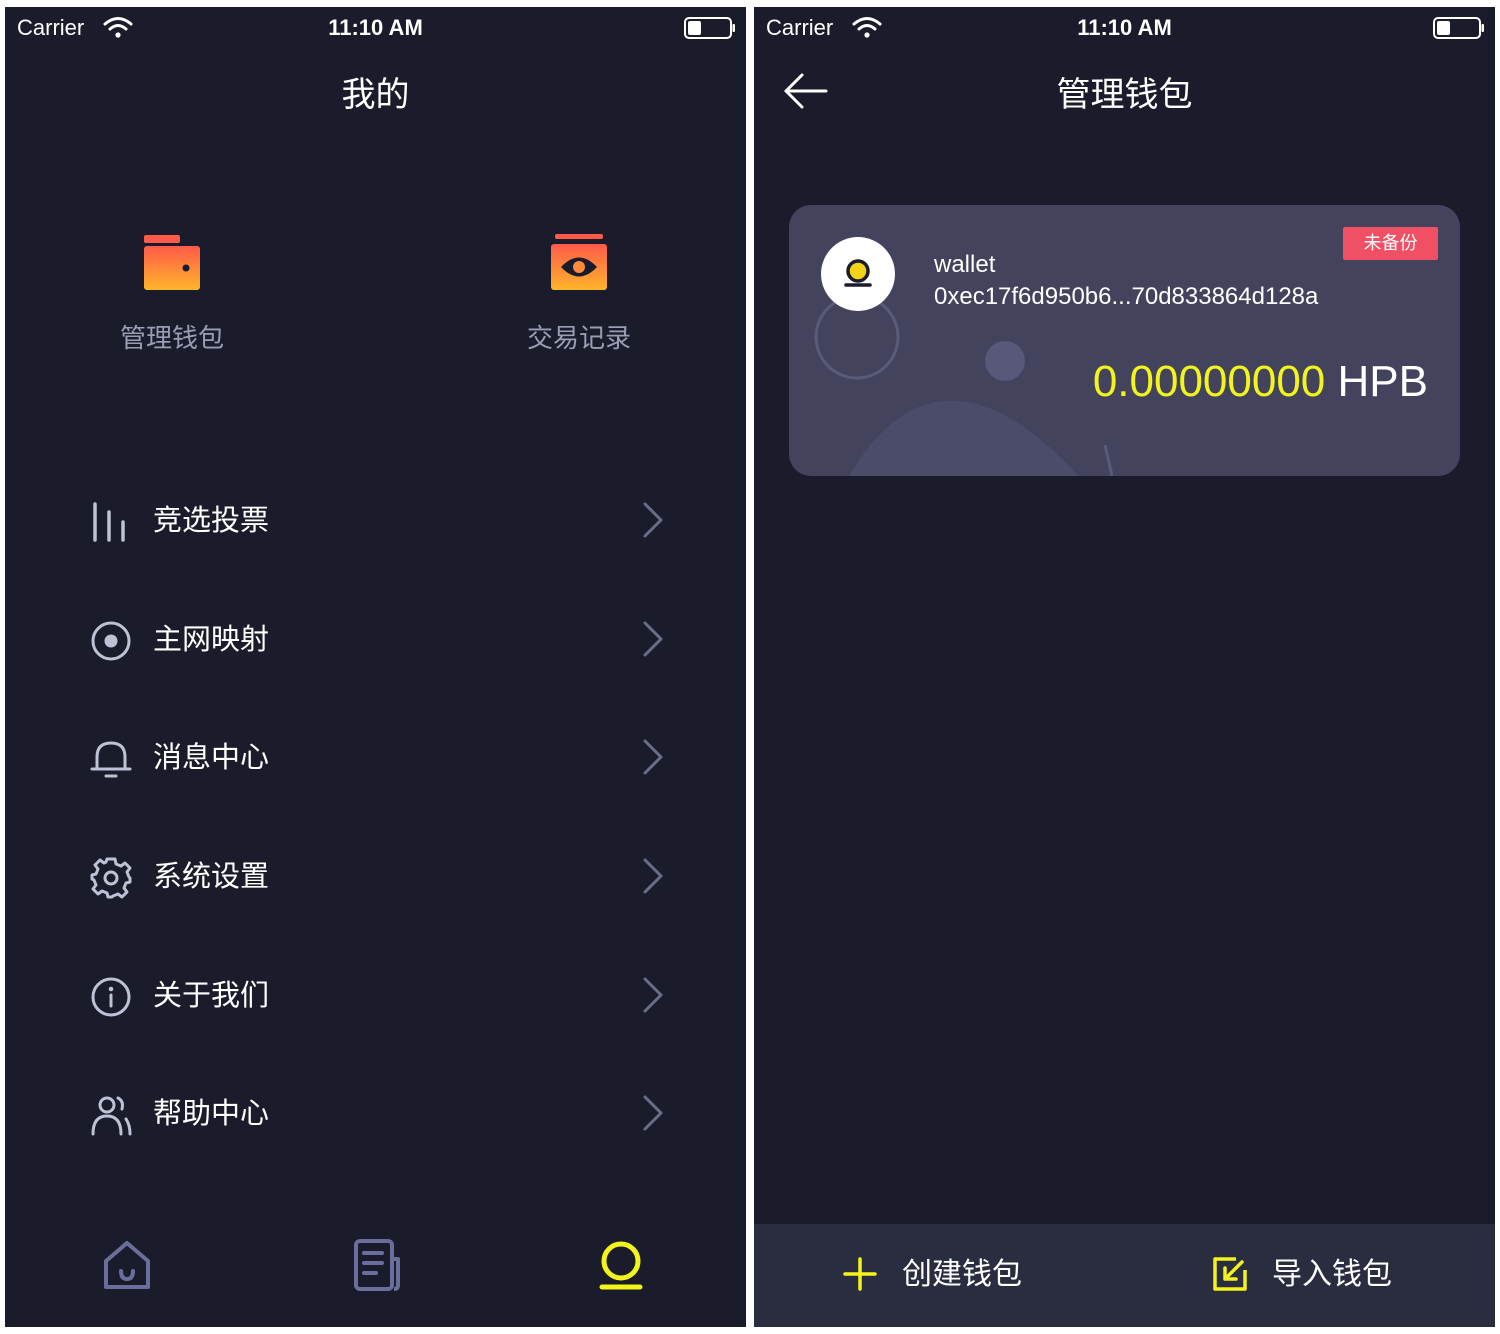  What do you see at coordinates (578, 339) in the screenshot?
I see `quick-action-label: 交易记录` at bounding box center [578, 339].